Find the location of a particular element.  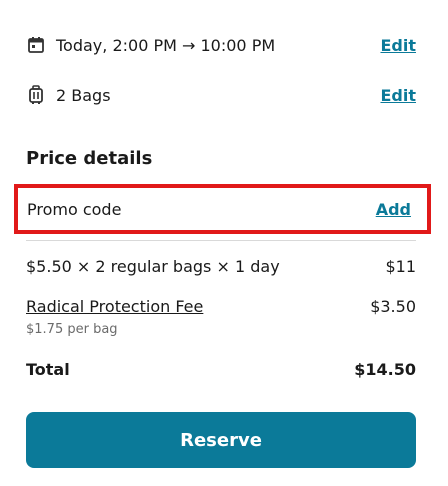

time-range: Today, 2:00 PM → 10:00 PM is located at coordinates (166, 45).